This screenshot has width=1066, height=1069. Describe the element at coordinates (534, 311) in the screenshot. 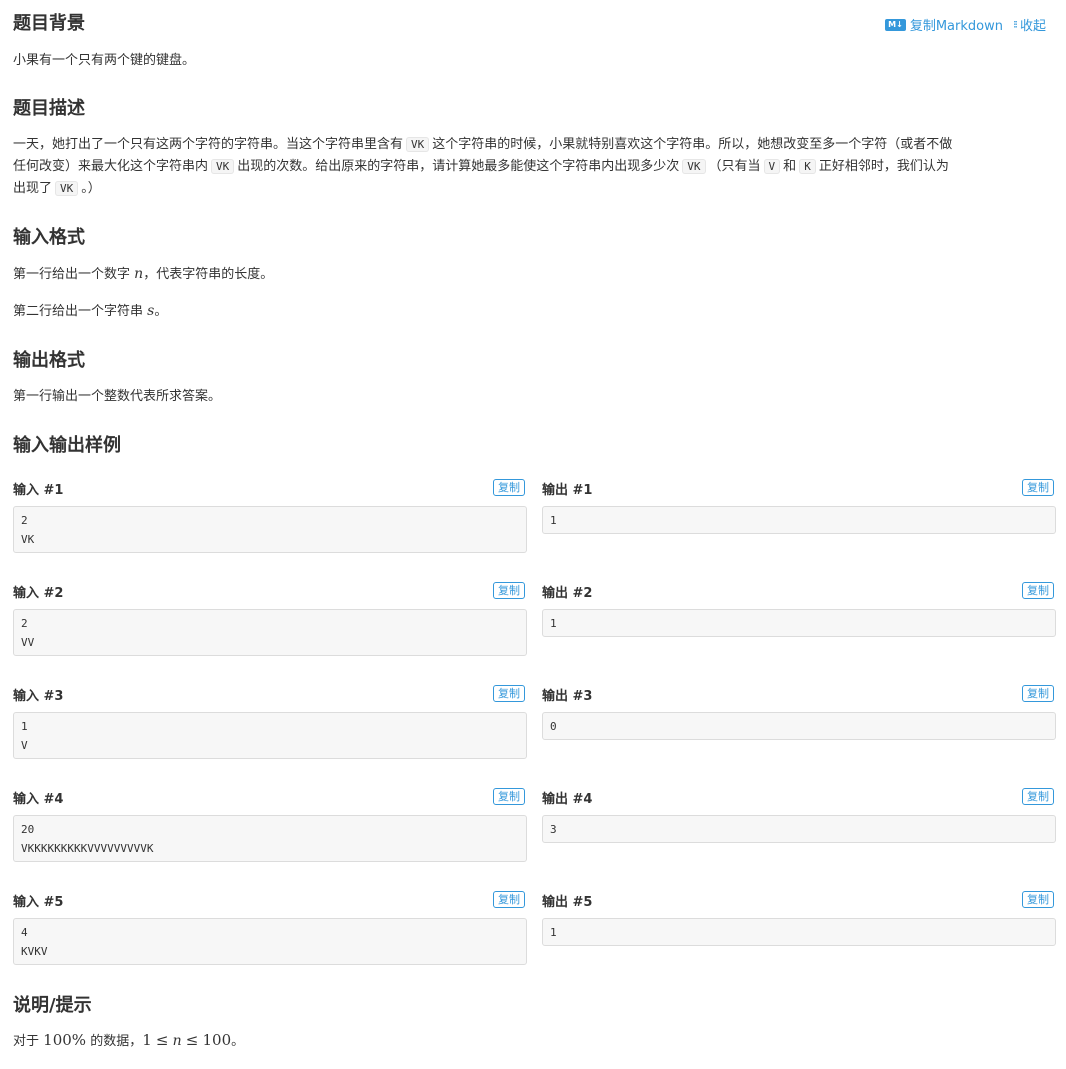

I see `input-format-line2: 第二行给出一个字符串 s。` at that location.